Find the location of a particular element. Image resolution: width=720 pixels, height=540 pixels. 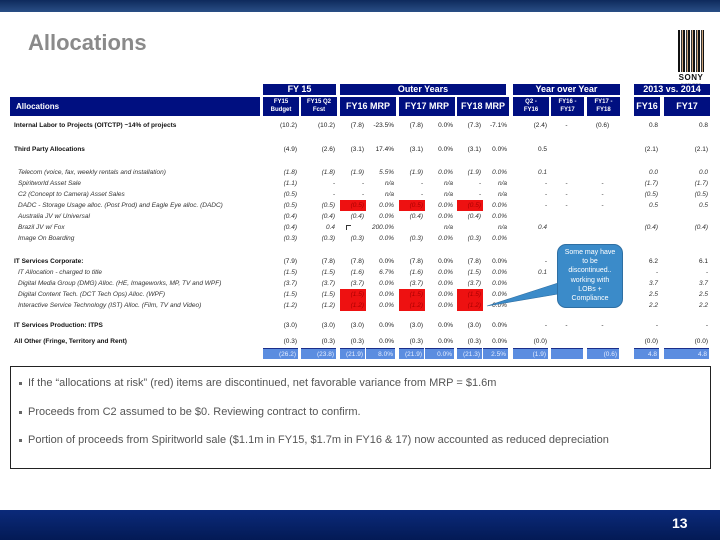

cell-yoy1: (0.0) is located at coordinates (540, 341).